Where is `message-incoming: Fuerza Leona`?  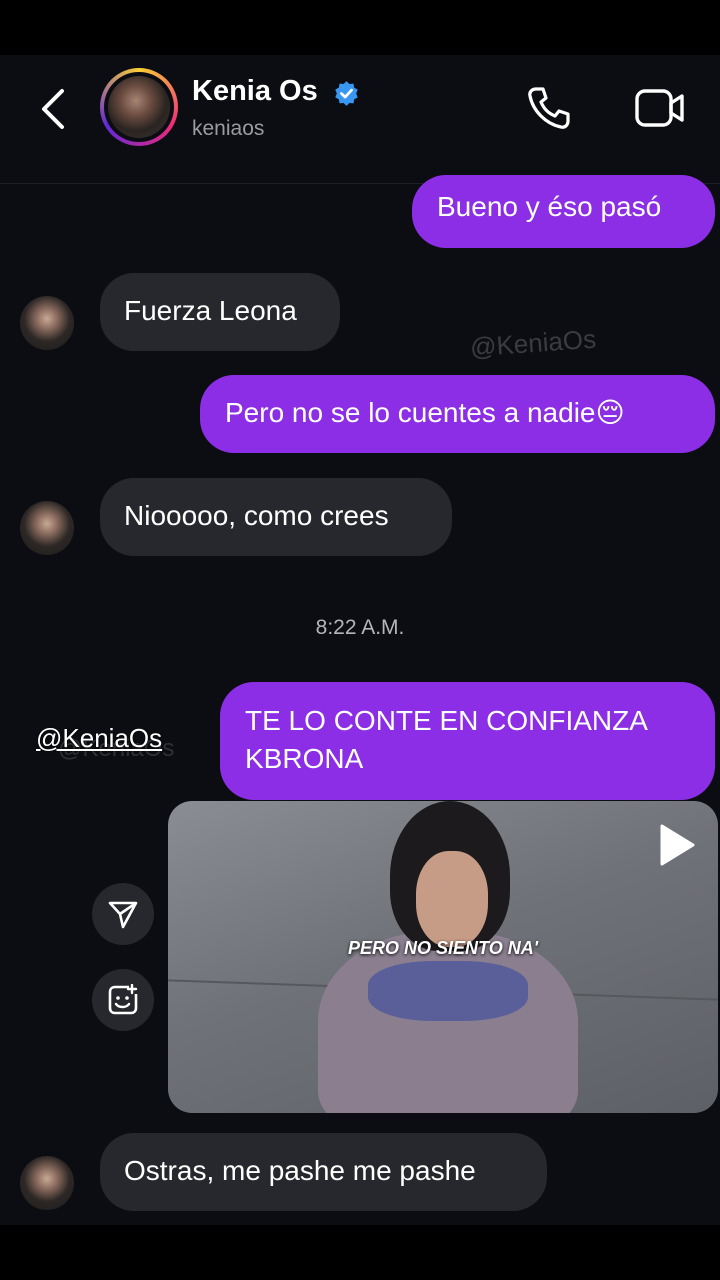
message-incoming: Fuerza Leona is located at coordinates (220, 312).